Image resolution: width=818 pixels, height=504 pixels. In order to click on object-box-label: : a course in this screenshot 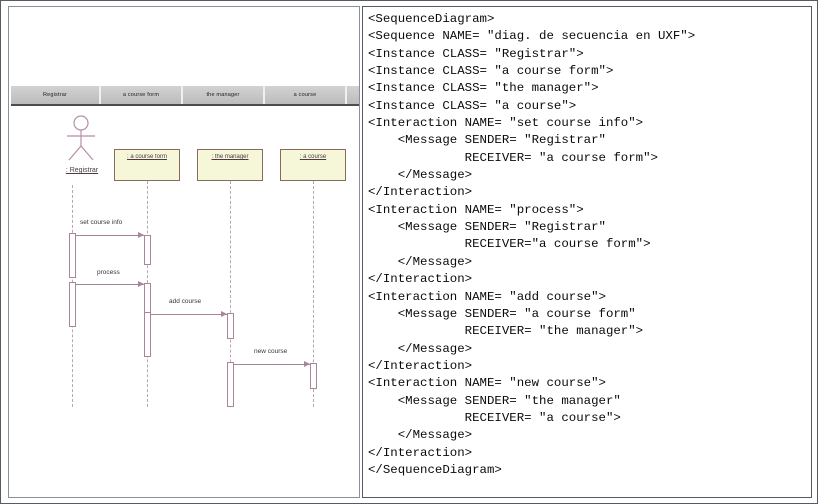, I will do `click(313, 157)`.